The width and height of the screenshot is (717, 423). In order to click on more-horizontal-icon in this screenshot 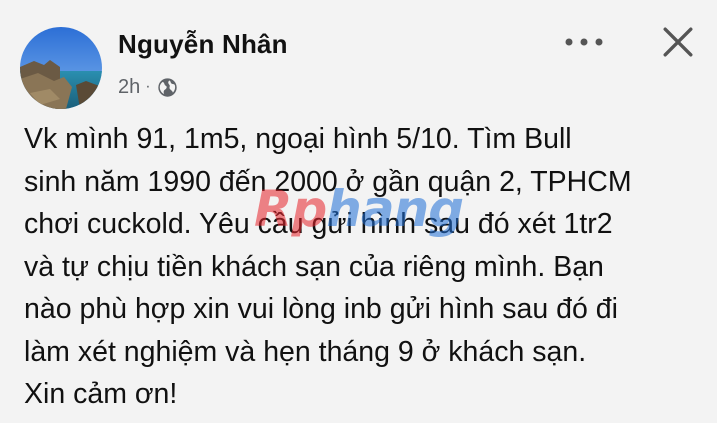, I will do `click(584, 42)`.